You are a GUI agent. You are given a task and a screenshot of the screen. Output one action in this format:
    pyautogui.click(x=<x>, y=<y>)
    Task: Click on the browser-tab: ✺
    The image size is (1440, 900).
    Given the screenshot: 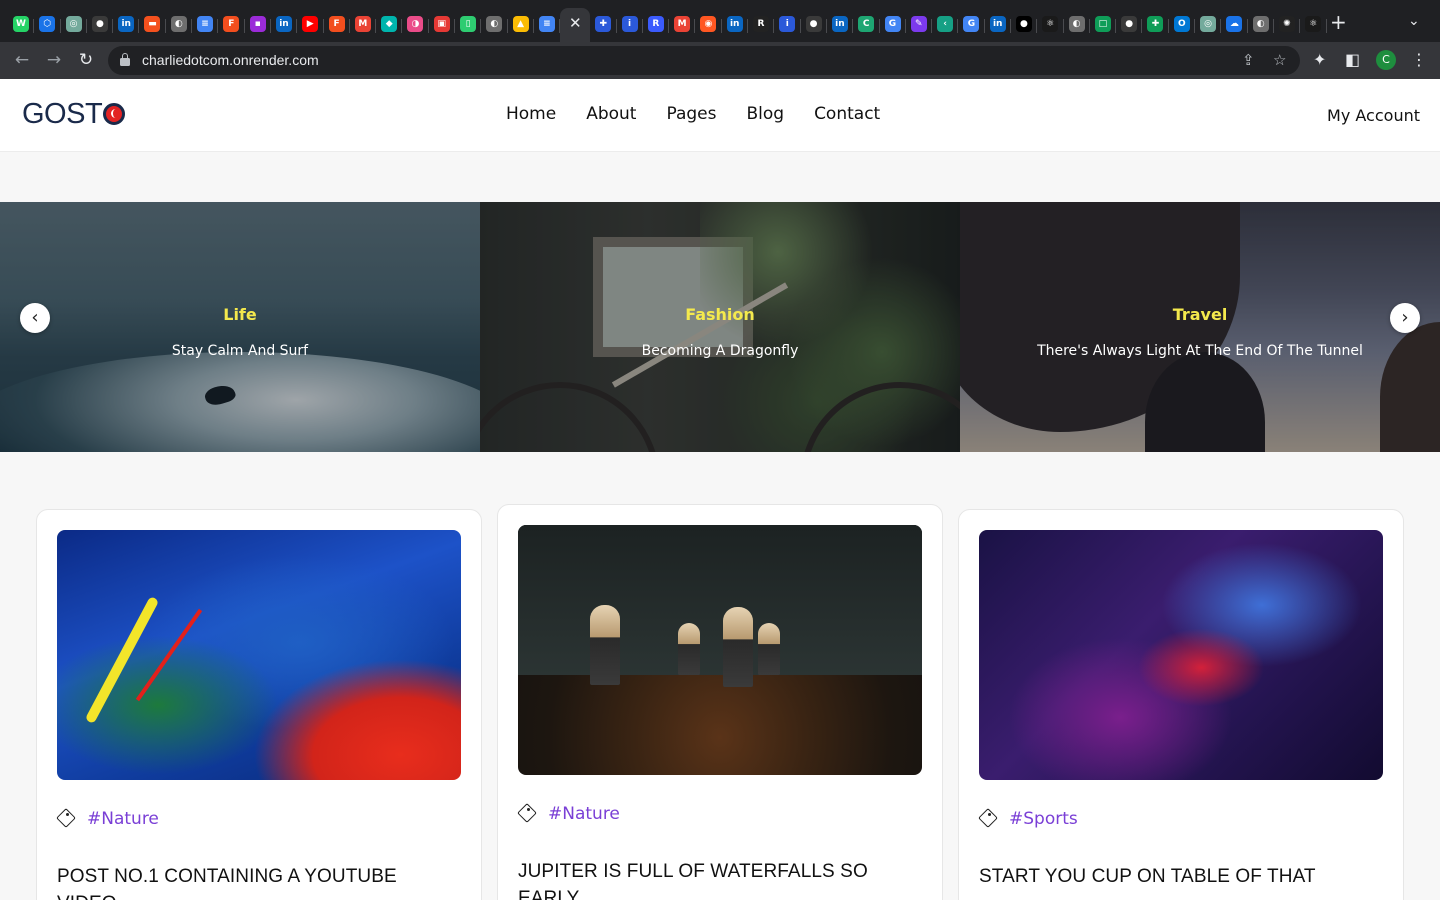 What is the action you would take?
    pyautogui.click(x=1287, y=25)
    